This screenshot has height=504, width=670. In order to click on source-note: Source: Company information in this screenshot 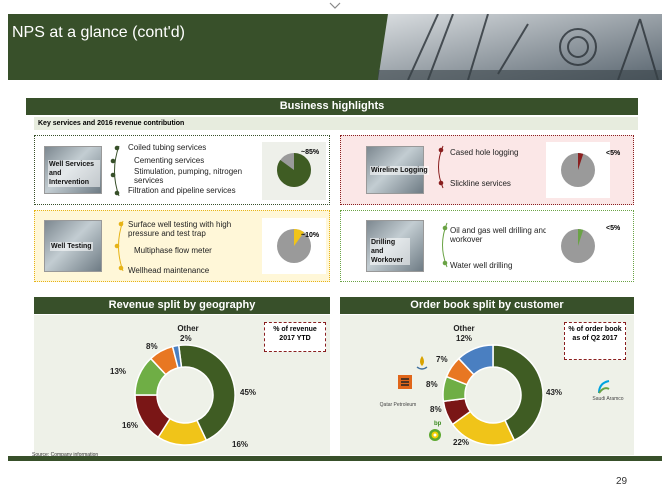, I will do `click(65, 455)`.